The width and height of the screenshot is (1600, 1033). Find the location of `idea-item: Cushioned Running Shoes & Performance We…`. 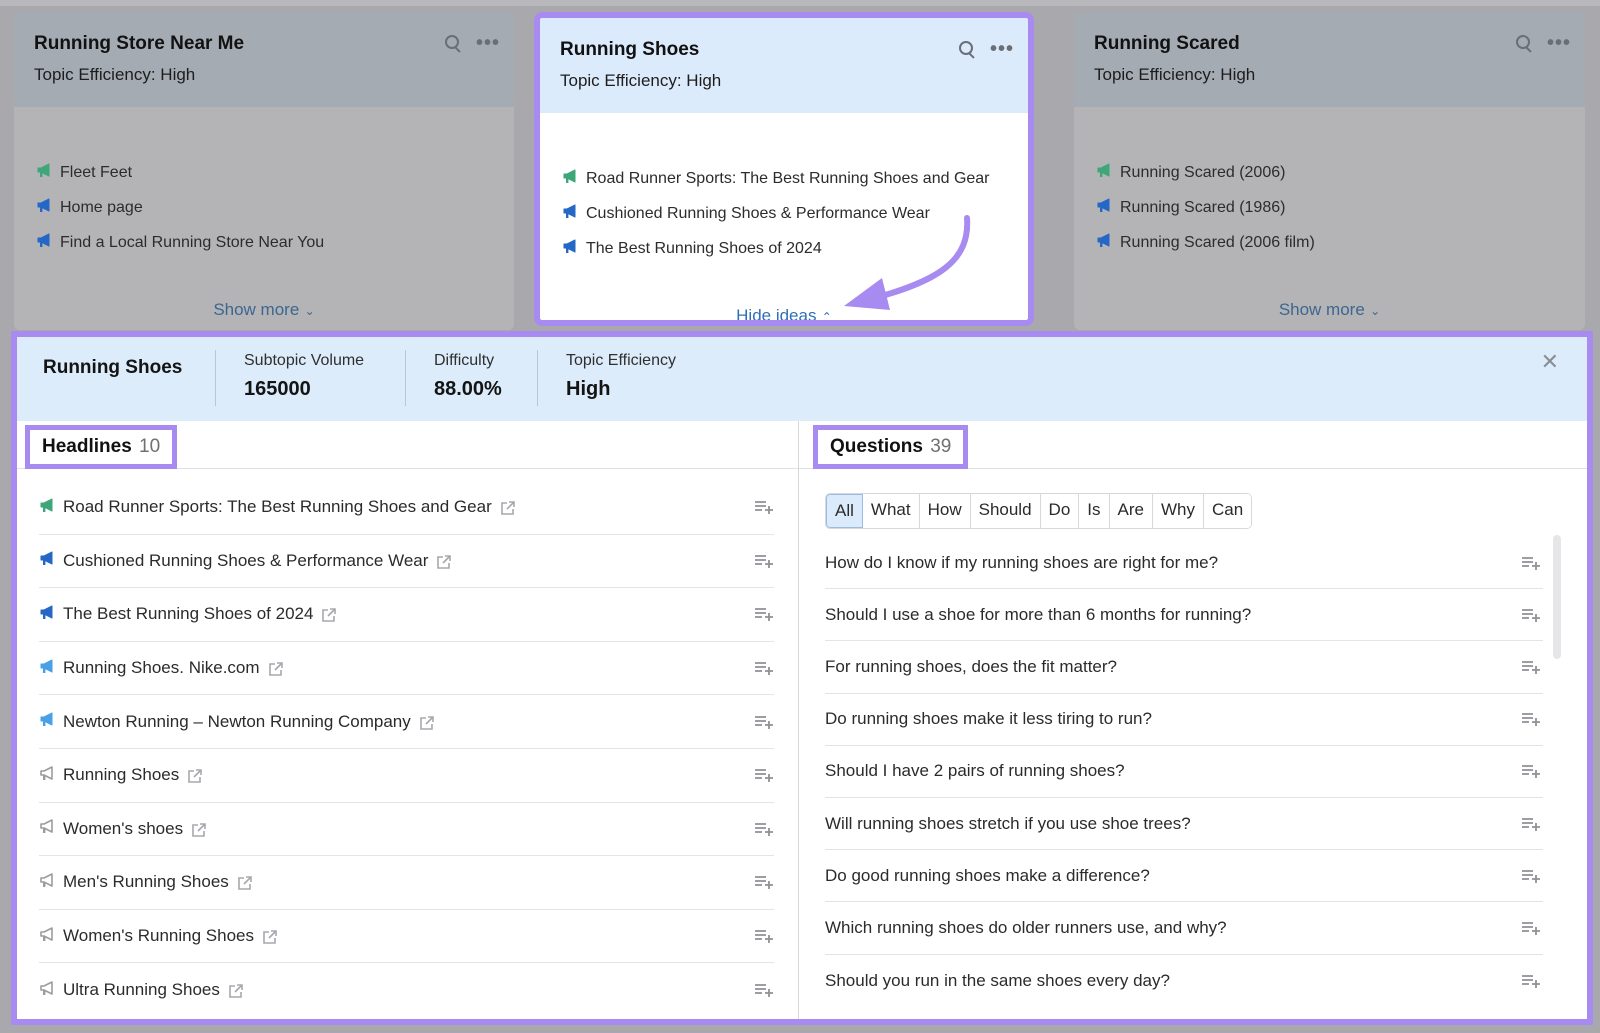

idea-item: Cushioned Running Shoes & Performance We… is located at coordinates (785, 213).